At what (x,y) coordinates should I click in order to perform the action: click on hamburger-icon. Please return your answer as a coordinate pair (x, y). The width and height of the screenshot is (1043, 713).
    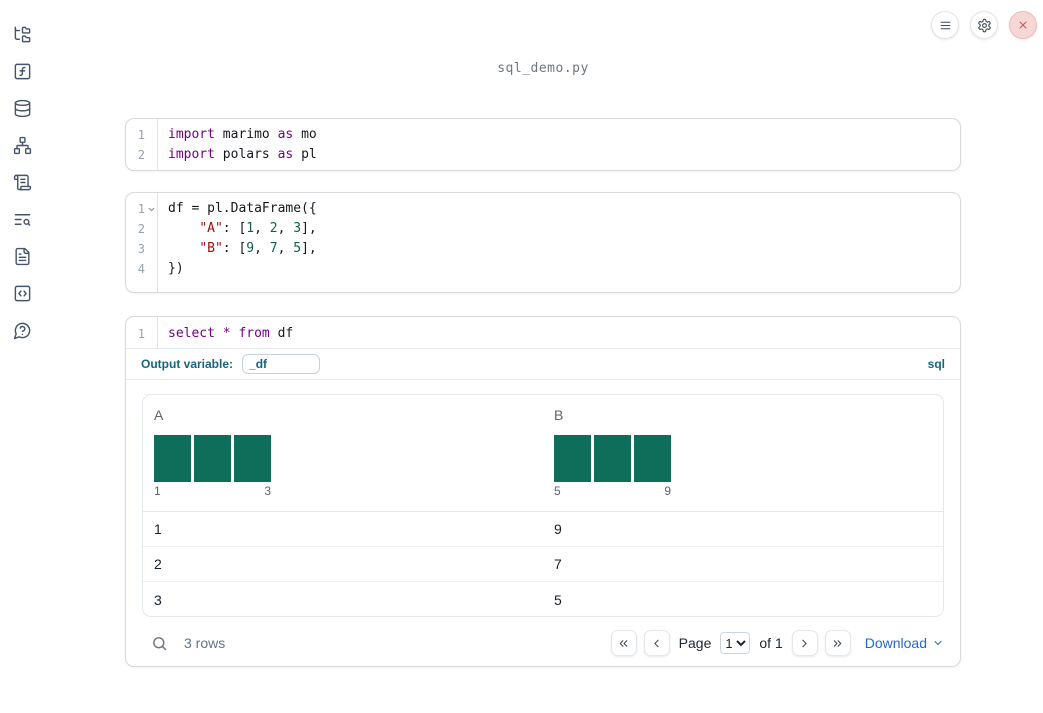
    Looking at the image, I should click on (945, 25).